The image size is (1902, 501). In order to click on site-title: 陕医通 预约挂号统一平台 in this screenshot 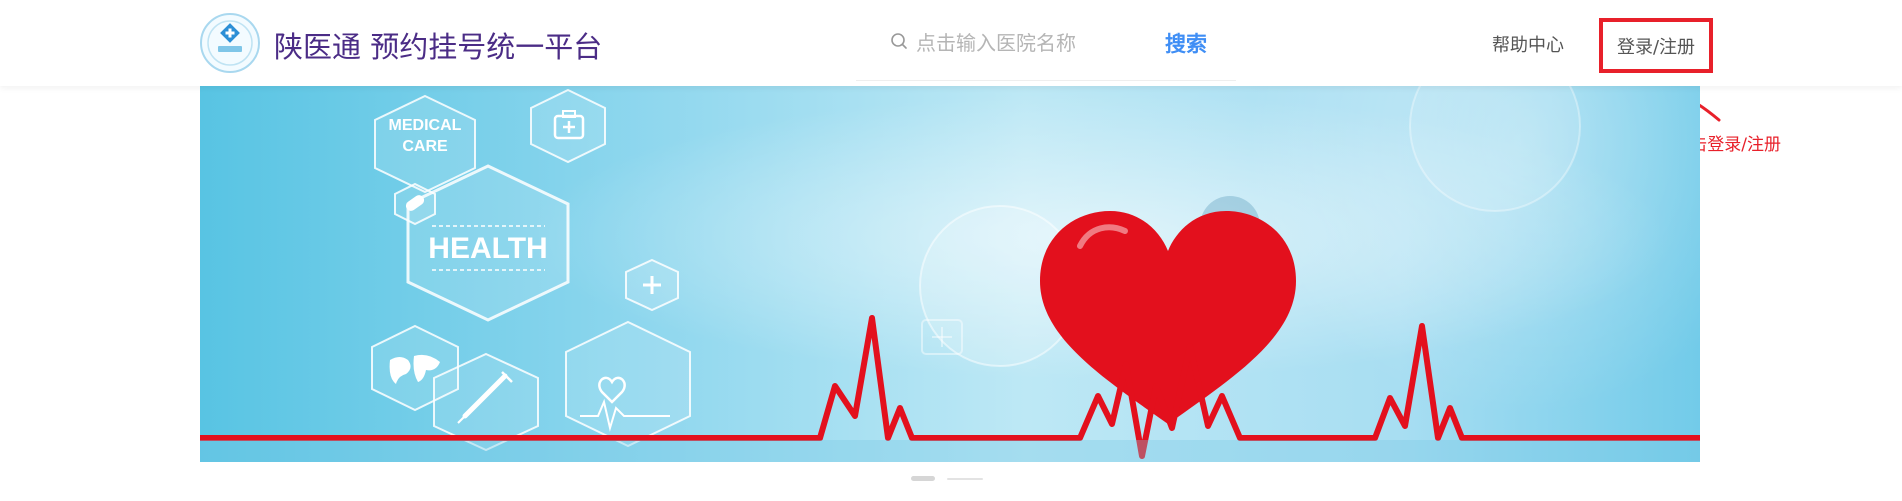, I will do `click(438, 47)`.